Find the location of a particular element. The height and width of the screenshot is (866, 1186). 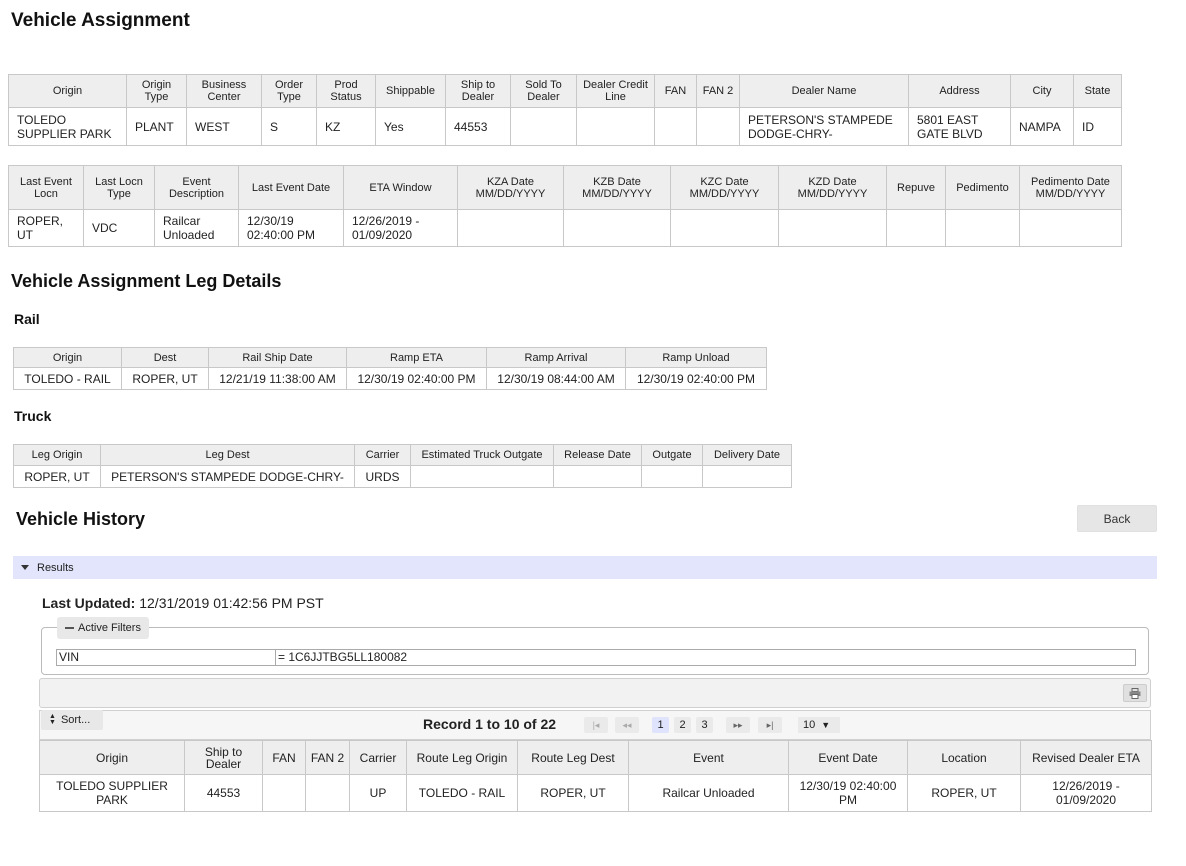

cell-origin: TOLEDO SUPPLIER PARK is located at coordinates (67, 126).